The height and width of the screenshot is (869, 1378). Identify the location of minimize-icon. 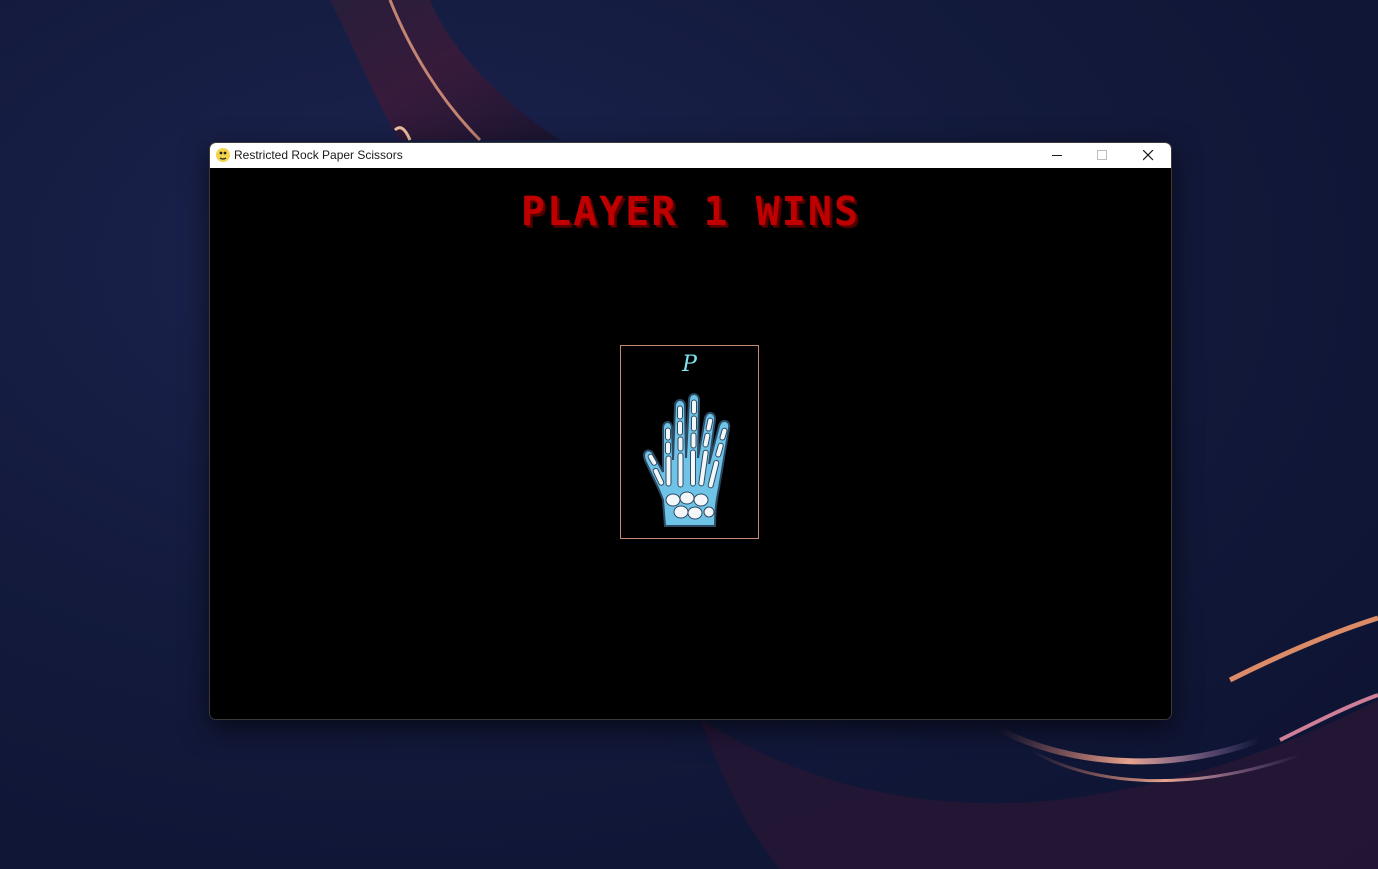
(1057, 155).